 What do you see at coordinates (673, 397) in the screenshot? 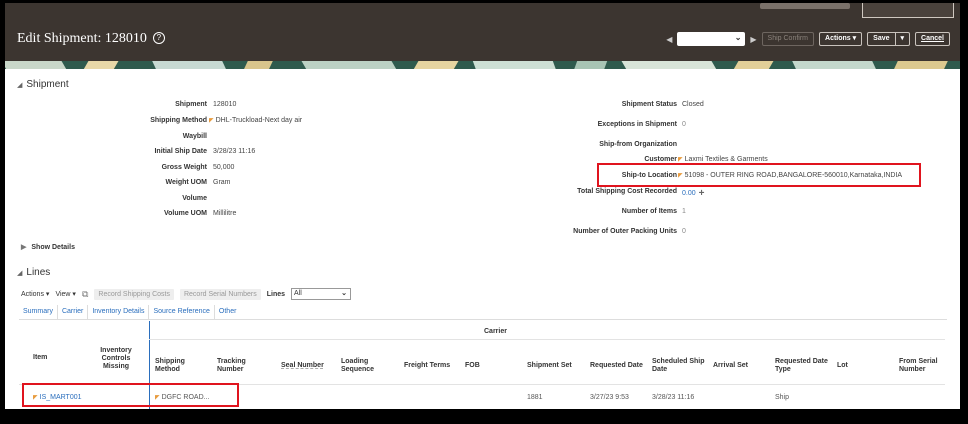
I see `cell-scheduled-ship-date: 3/28/23 11:16` at bounding box center [673, 397].